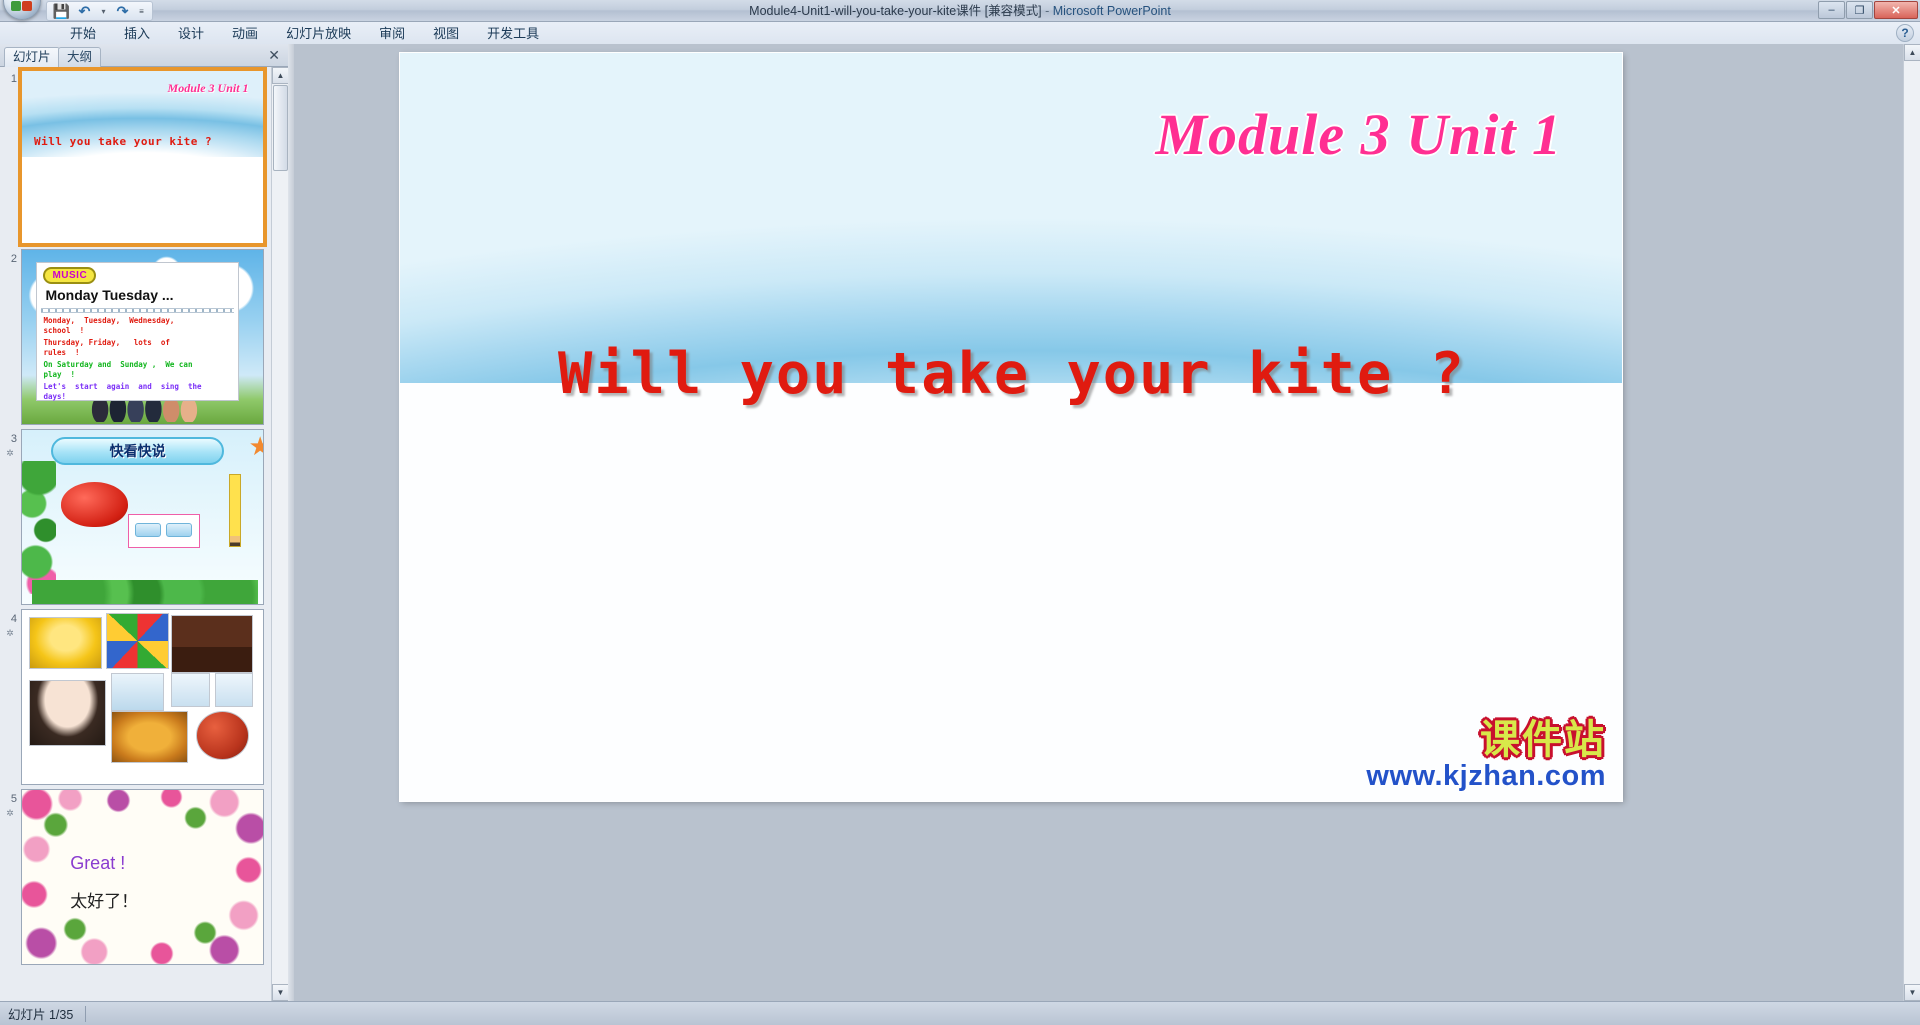 Image resolution: width=1920 pixels, height=1025 pixels. Describe the element at coordinates (392, 33) in the screenshot. I see `tab-review: 审阅` at that location.